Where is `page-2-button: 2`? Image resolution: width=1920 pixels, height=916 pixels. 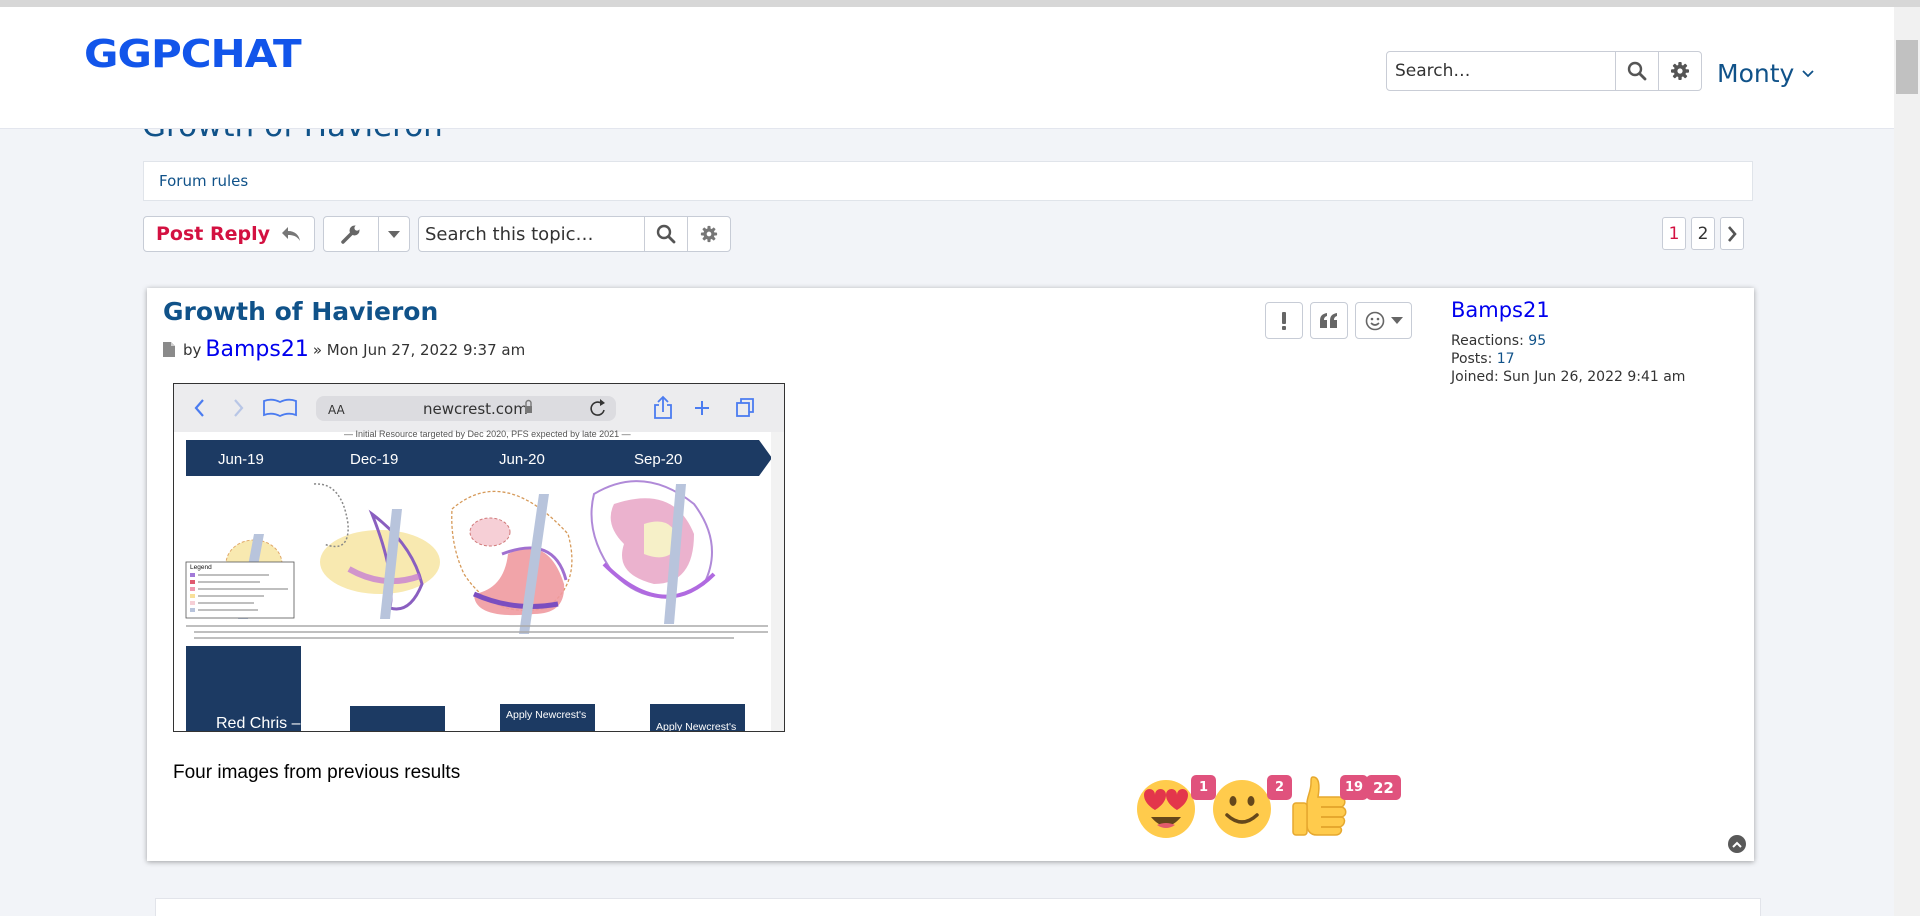 page-2-button: 2 is located at coordinates (1703, 233).